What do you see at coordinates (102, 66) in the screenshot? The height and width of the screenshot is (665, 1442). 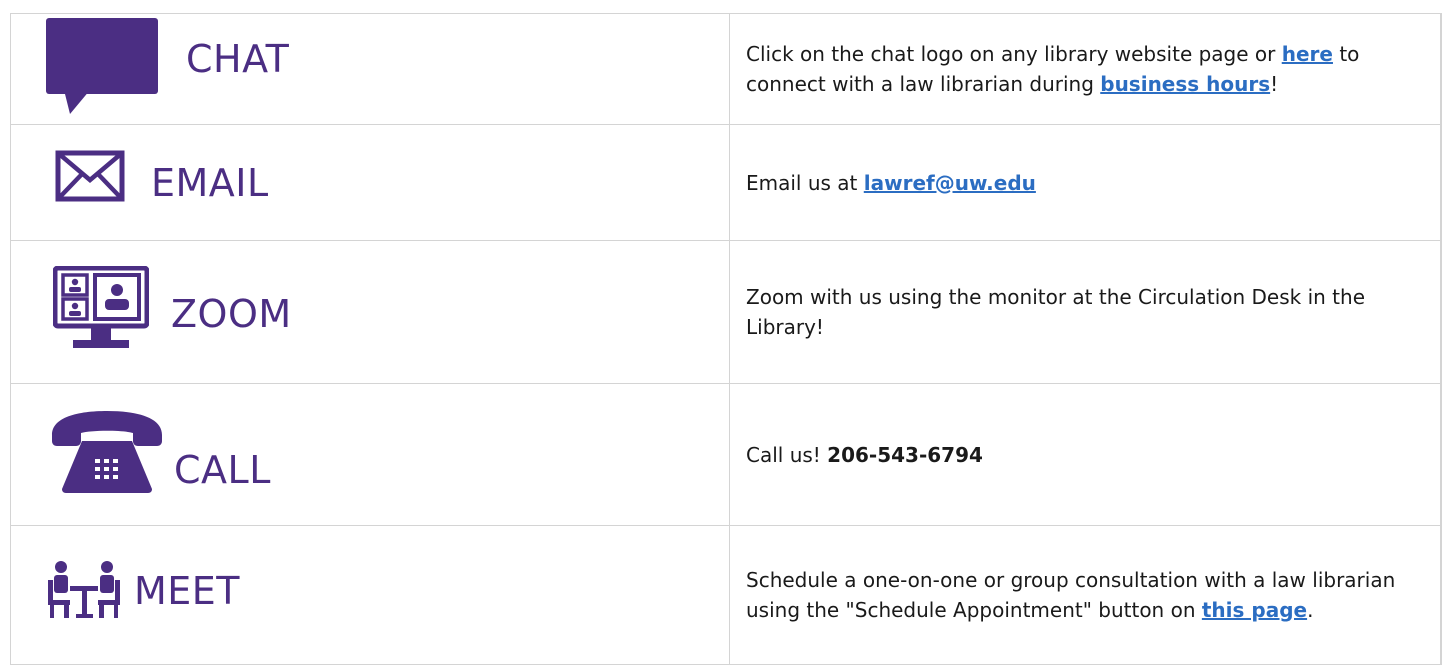 I see `chat-bubble-icon` at bounding box center [102, 66].